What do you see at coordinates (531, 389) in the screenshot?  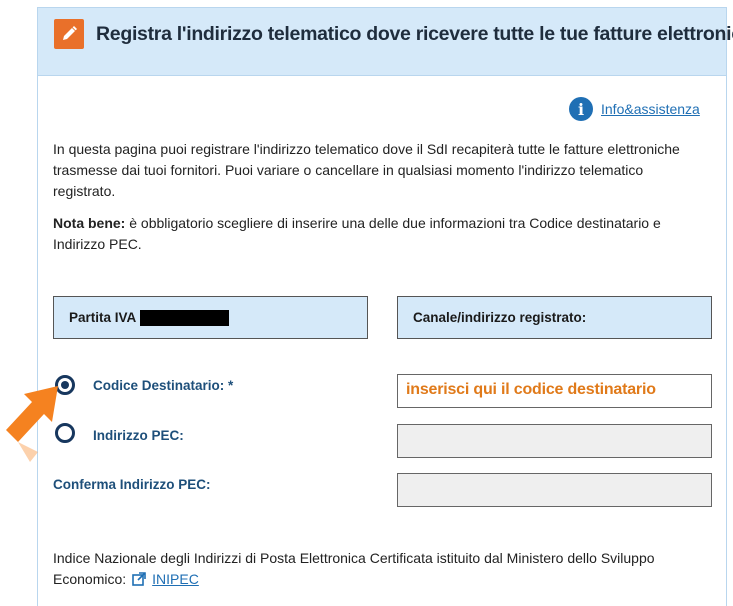 I see `codice-destinatario-value: inserisci qui il codice destinatario` at bounding box center [531, 389].